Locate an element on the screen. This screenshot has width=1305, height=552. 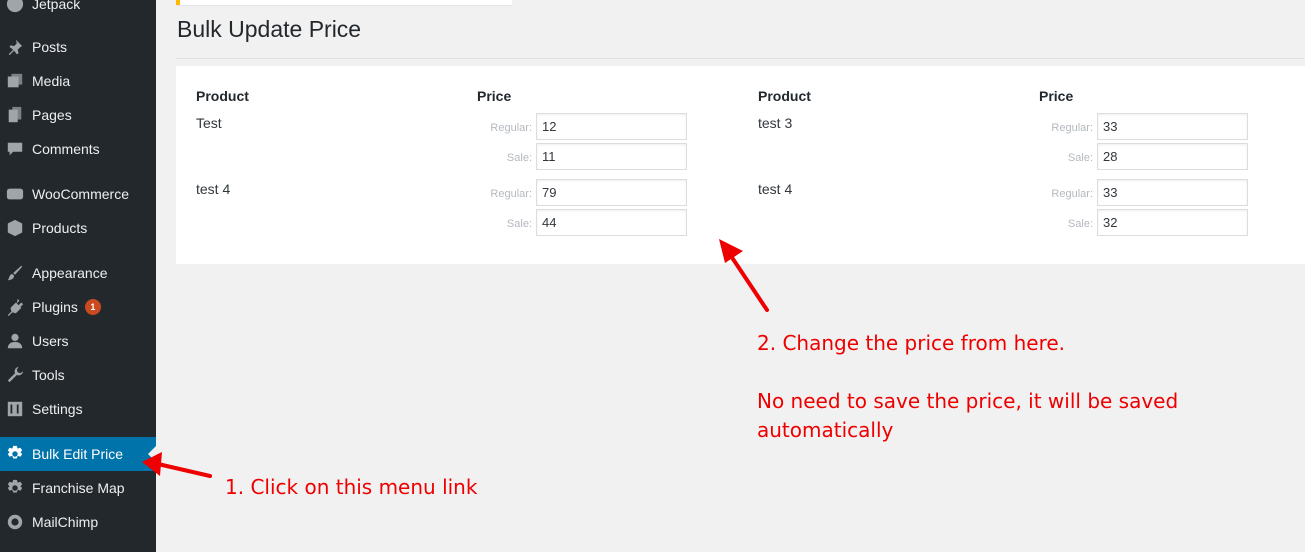
pages-icon is located at coordinates (15, 115).